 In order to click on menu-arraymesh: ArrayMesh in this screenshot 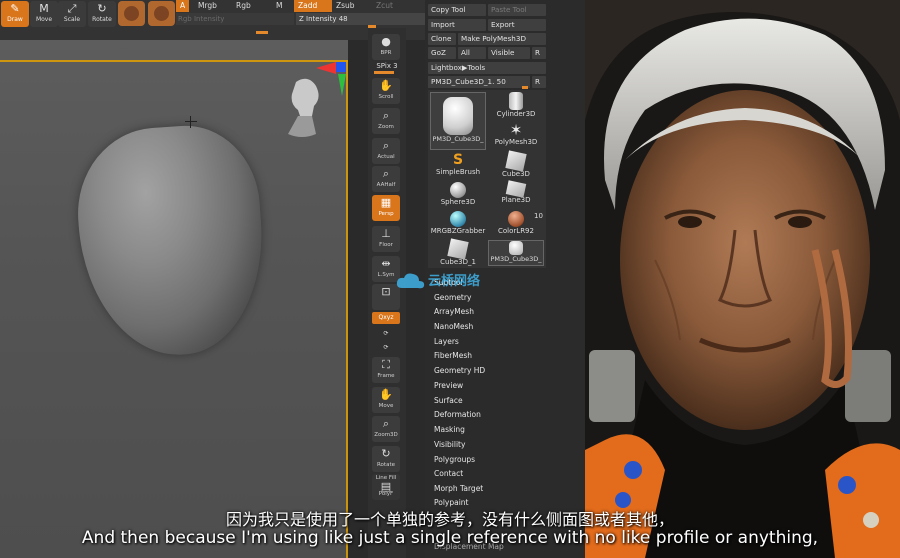, I will do `click(454, 311)`.